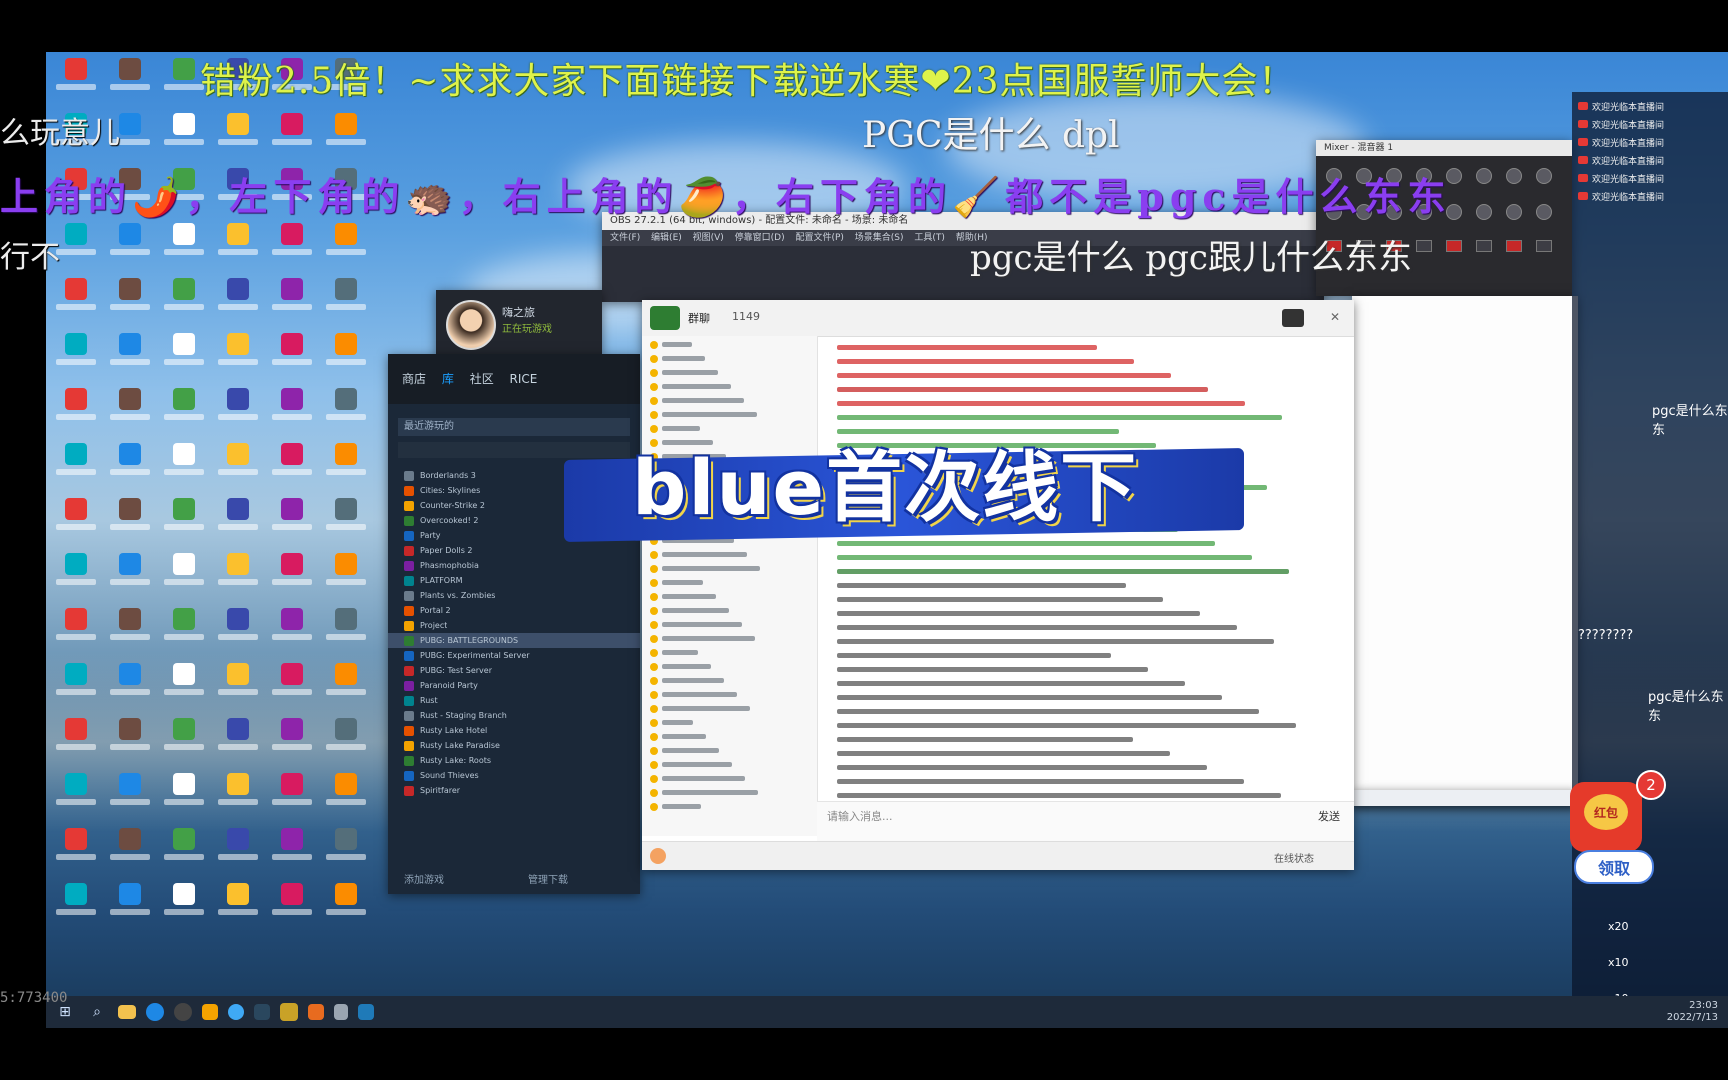  What do you see at coordinates (514, 580) in the screenshot?
I see `game-list-item: PLATFORM` at bounding box center [514, 580].